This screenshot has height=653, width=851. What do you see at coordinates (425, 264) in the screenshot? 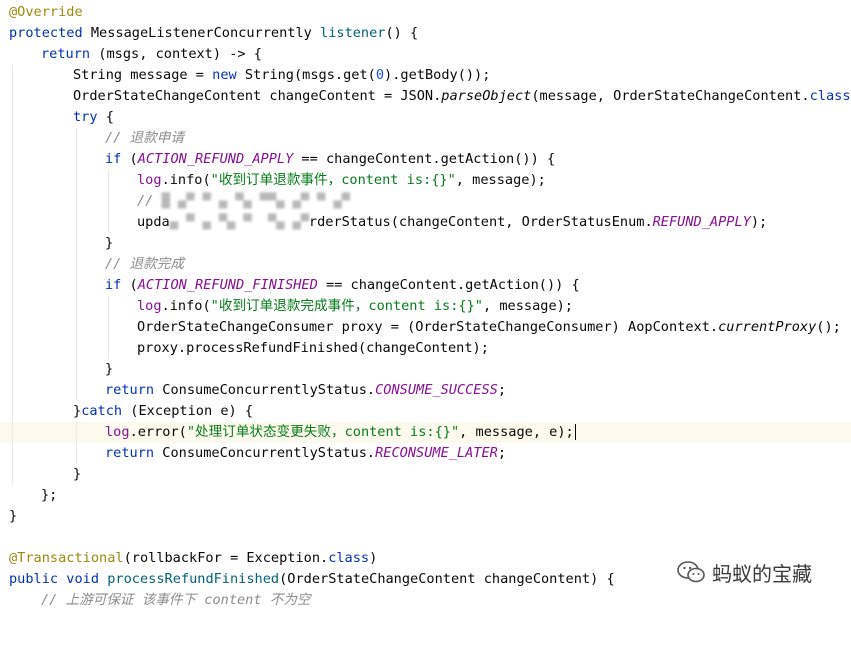
I see `code-line: // 退款完成` at bounding box center [425, 264].